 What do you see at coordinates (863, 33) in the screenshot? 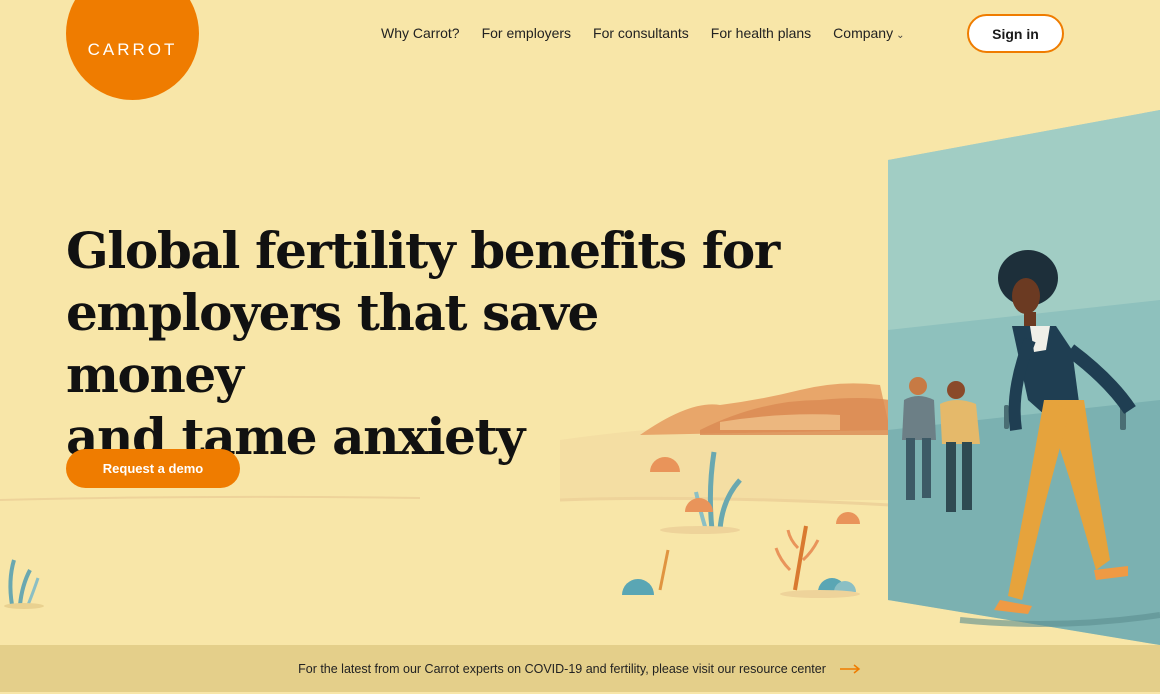
I see `nav-company-label: Company` at bounding box center [863, 33].